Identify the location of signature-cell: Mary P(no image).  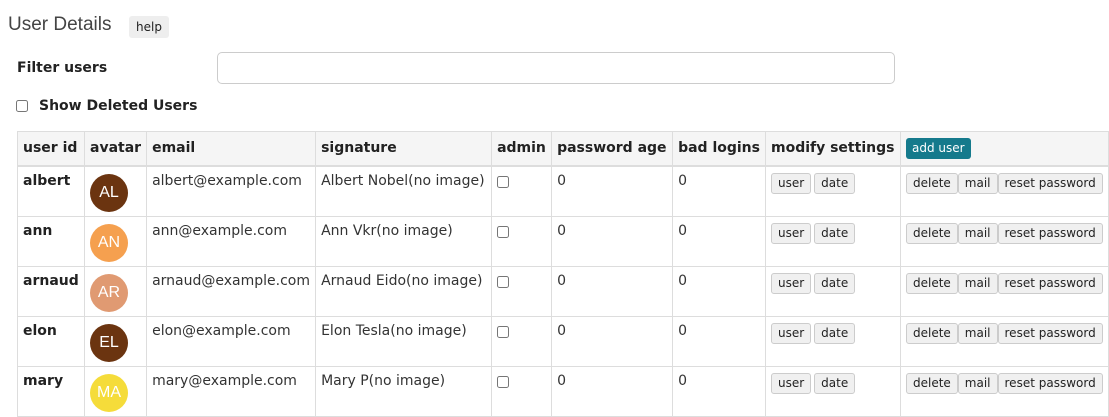
(404, 391).